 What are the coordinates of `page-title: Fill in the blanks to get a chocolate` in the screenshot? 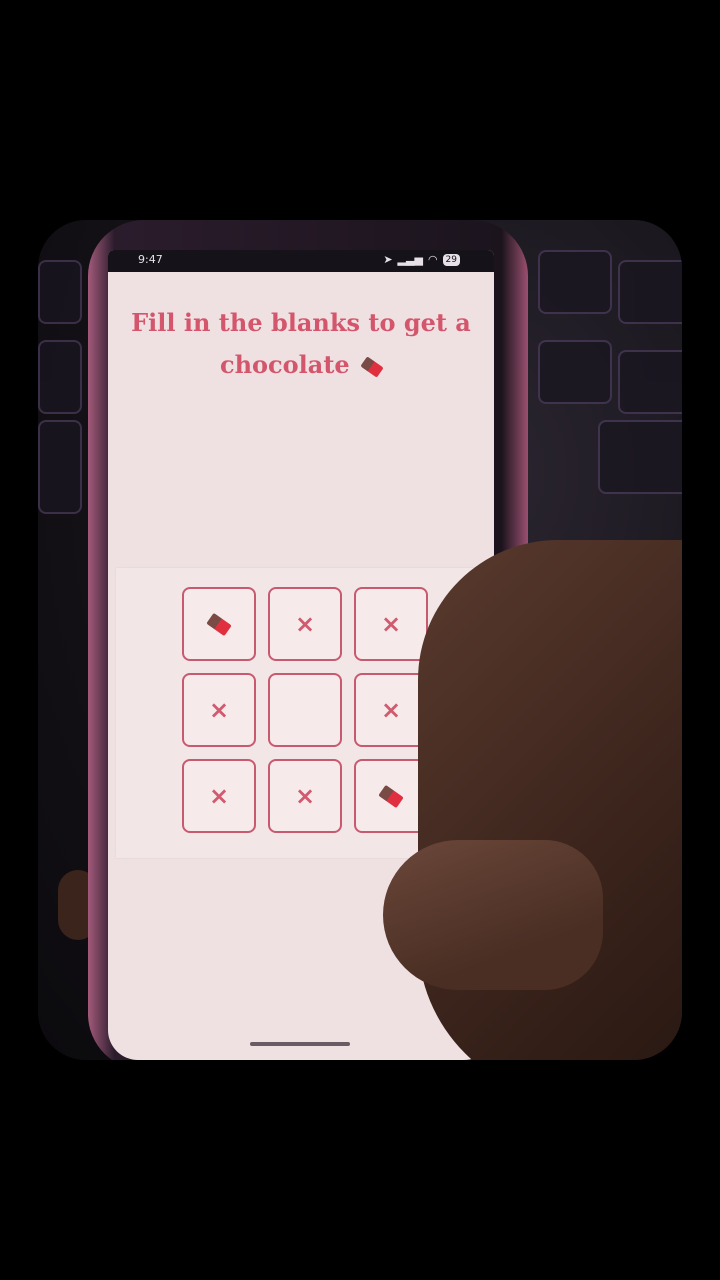 It's located at (301, 344).